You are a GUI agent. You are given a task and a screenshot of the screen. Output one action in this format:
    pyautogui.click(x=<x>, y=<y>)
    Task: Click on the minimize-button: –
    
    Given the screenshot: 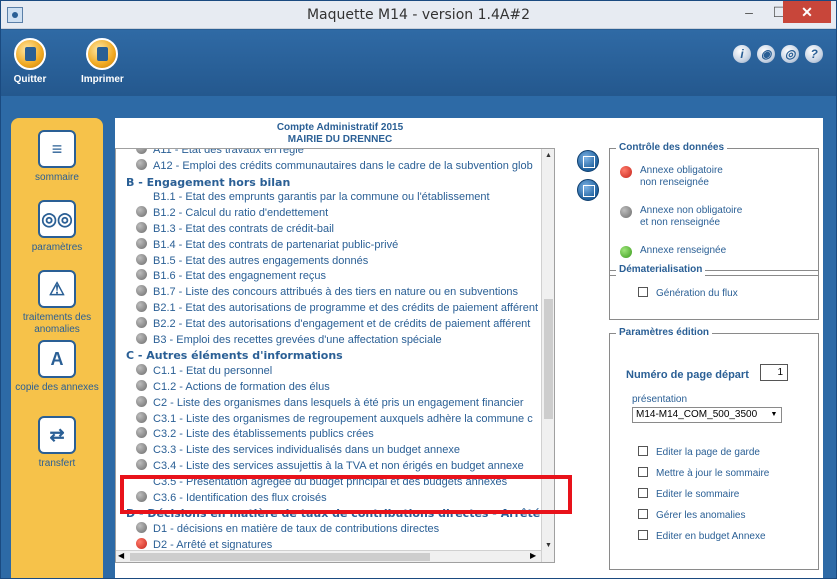 What is the action you would take?
    pyautogui.click(x=749, y=12)
    